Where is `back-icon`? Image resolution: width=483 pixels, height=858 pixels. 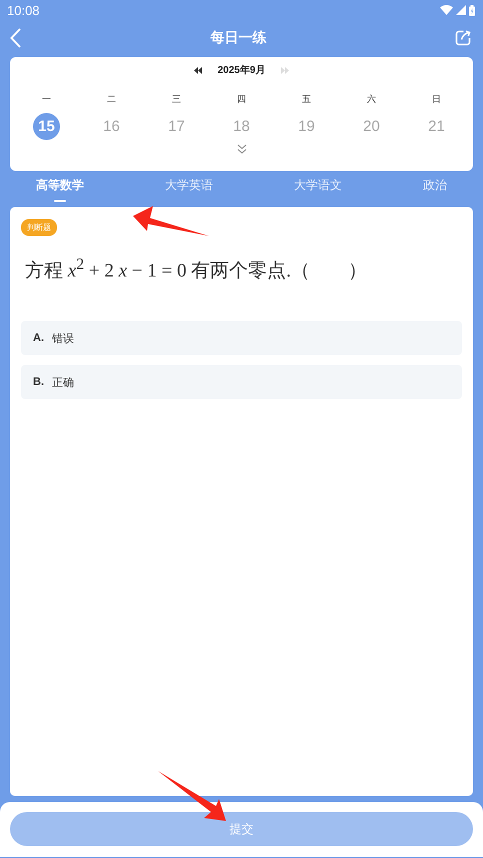 back-icon is located at coordinates (16, 38).